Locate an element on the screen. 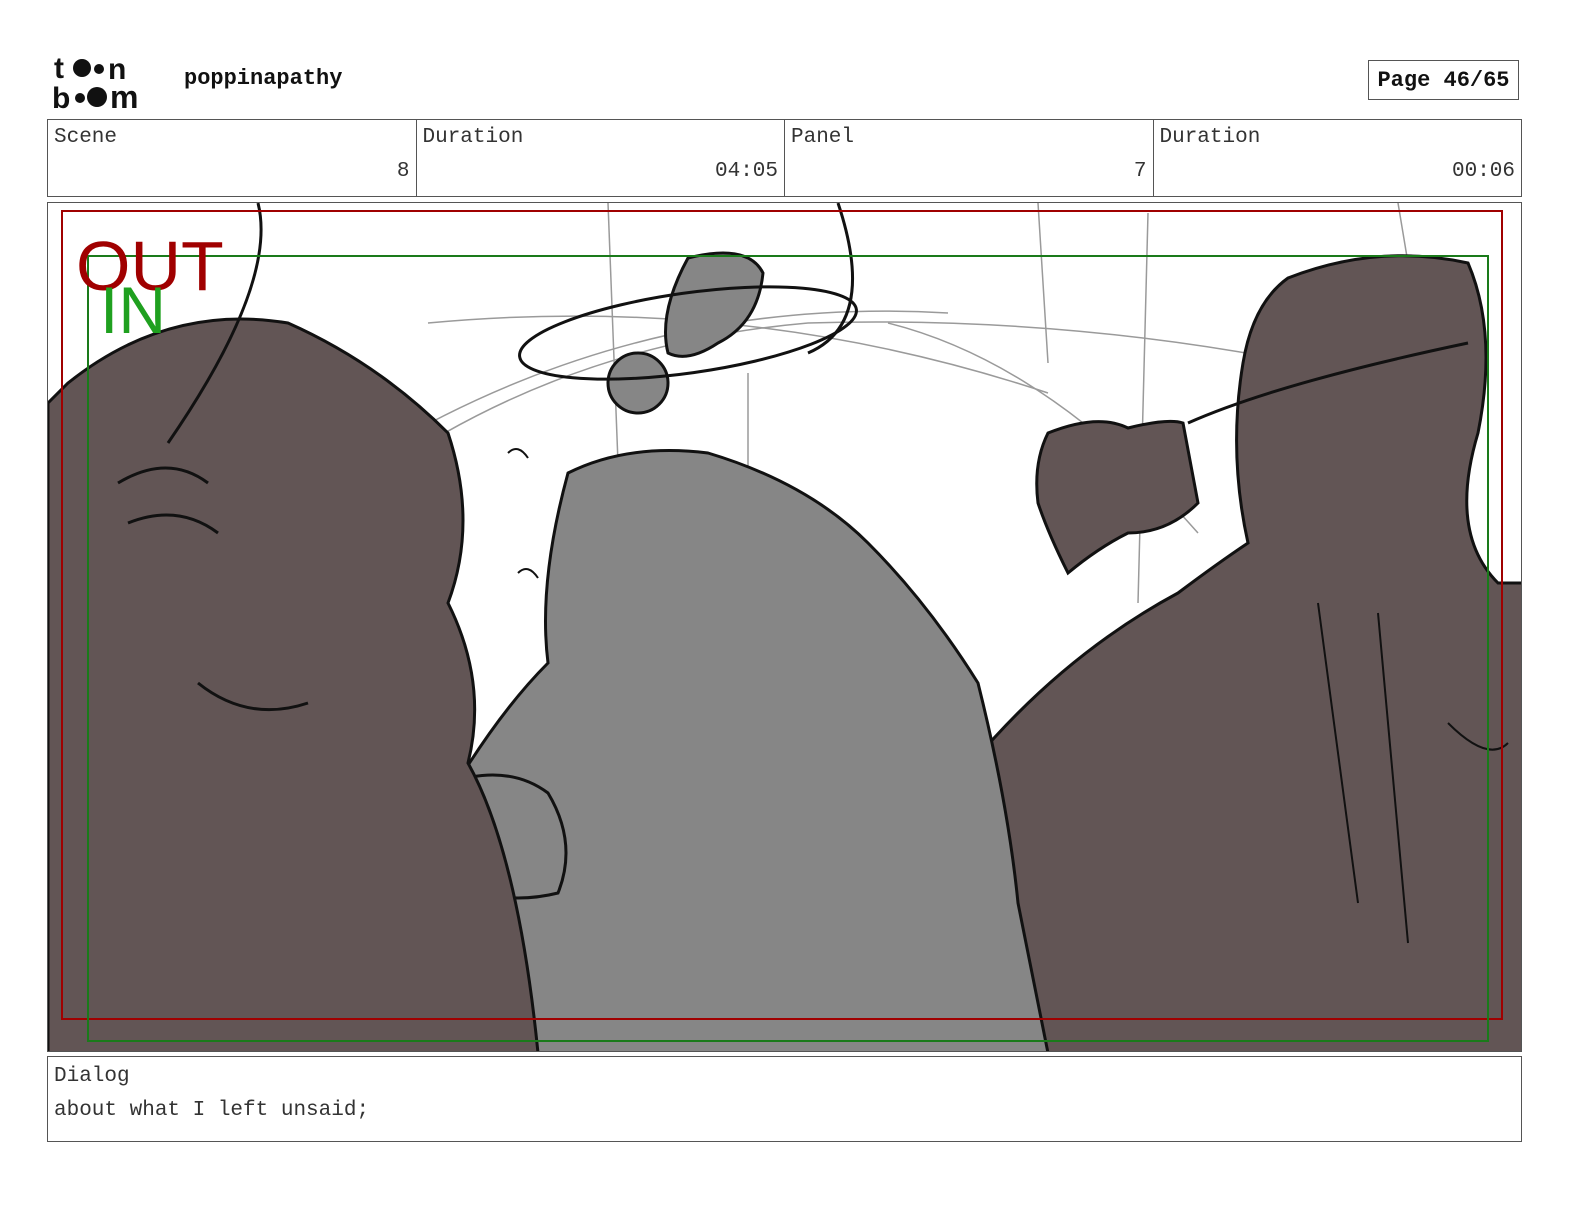  floating-hat is located at coordinates (714, 304).